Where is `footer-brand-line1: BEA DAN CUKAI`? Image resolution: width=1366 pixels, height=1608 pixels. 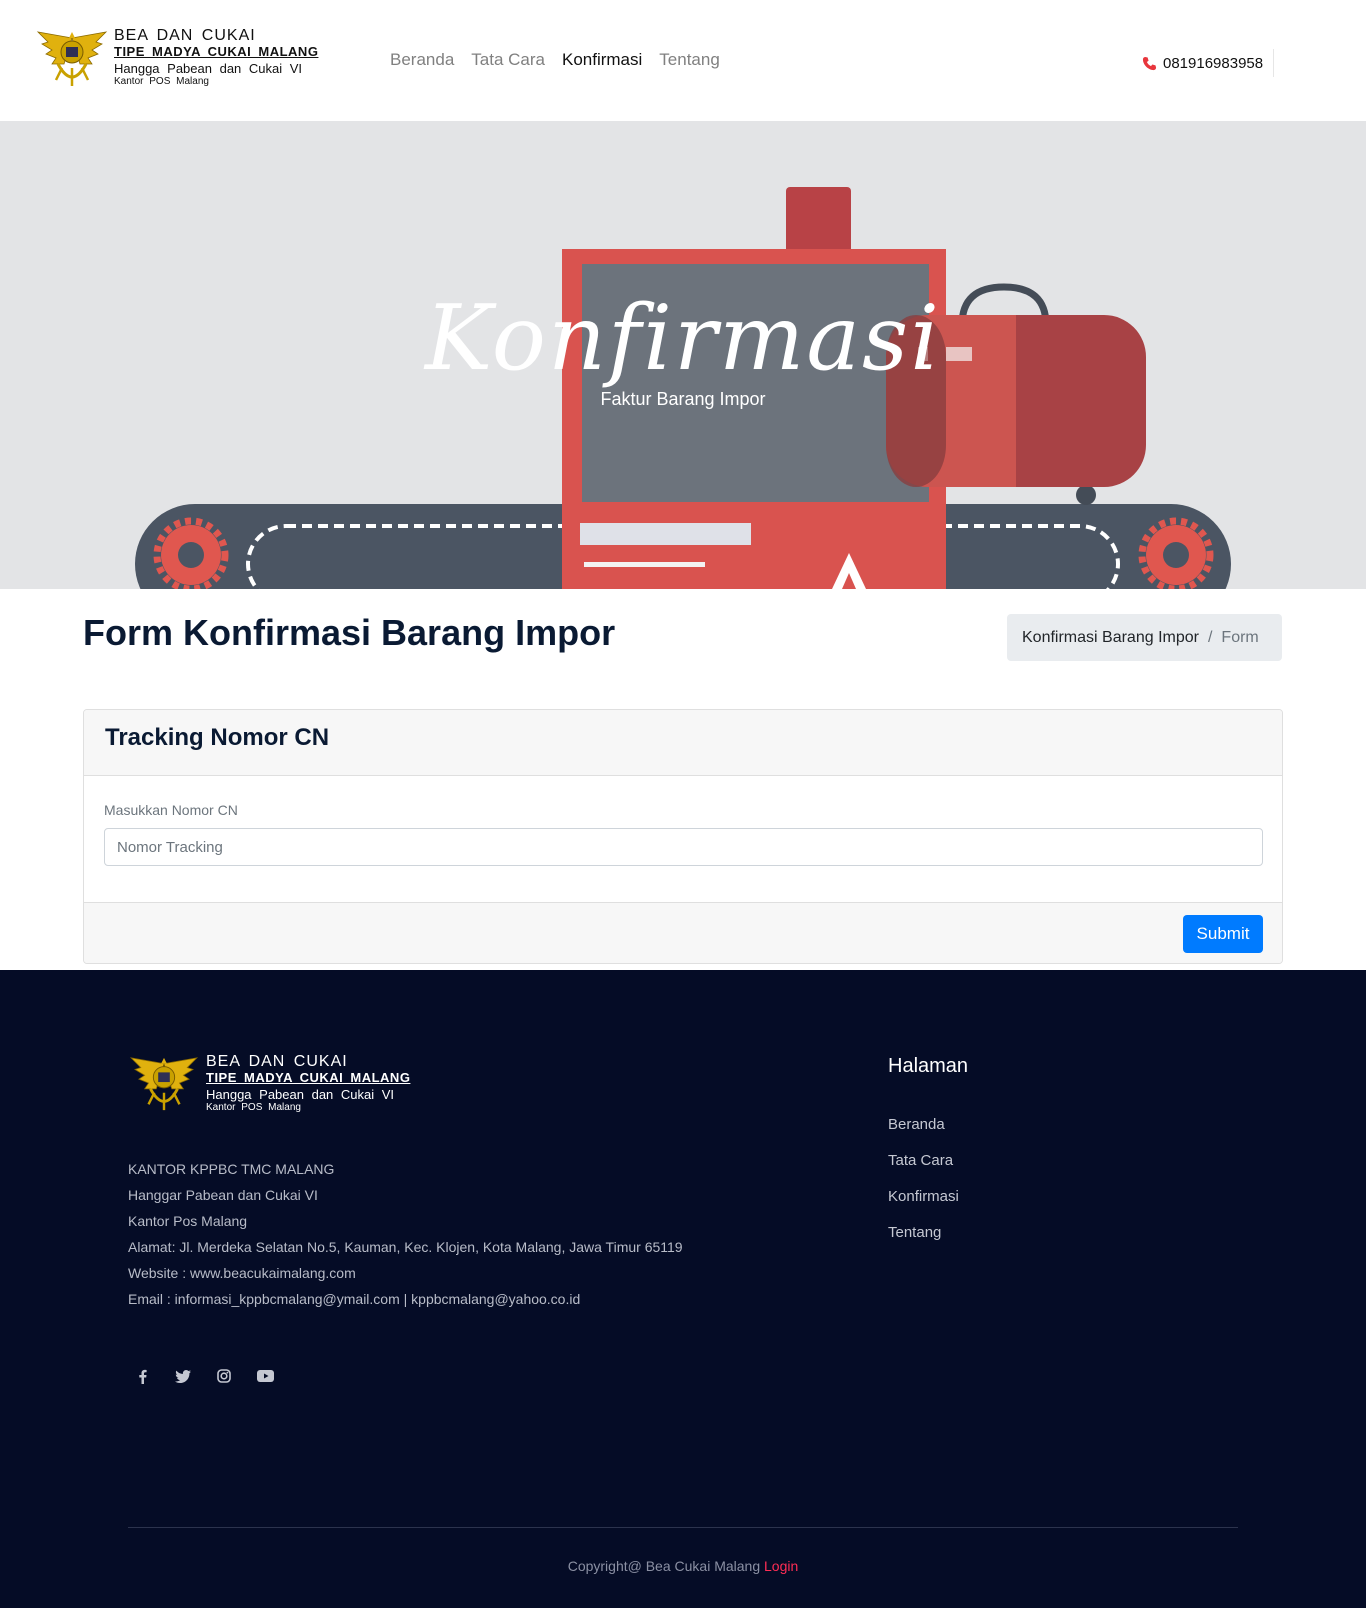
footer-brand-line1: BEA DAN CUKAI is located at coordinates (277, 1061).